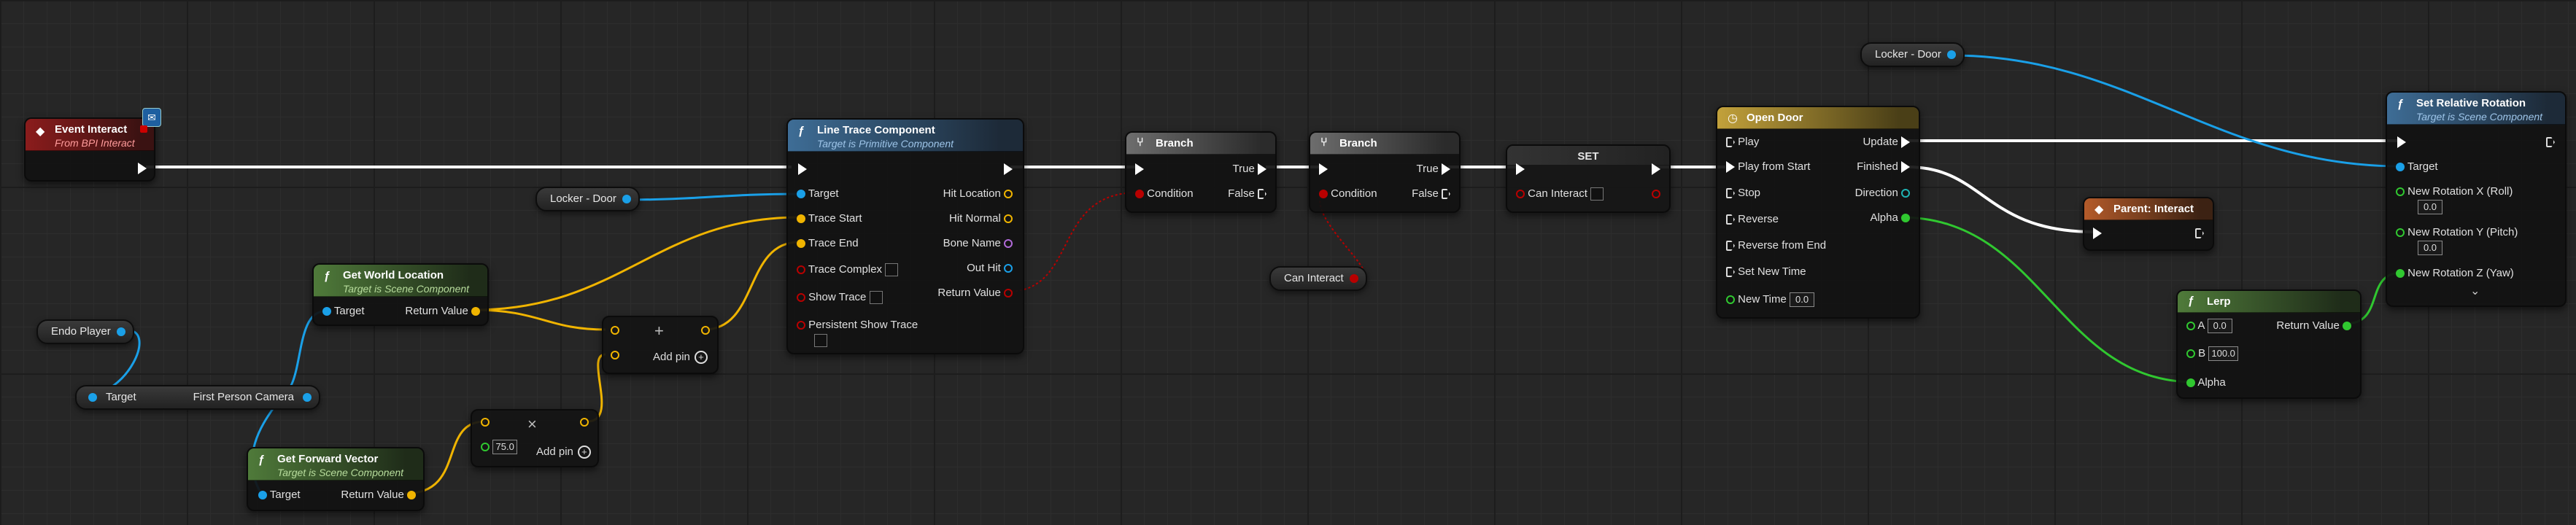 Image resolution: width=2576 pixels, height=525 pixels. What do you see at coordinates (1776, 245) in the screenshot?
I see `reverse-from-end-input: Reverse from End` at bounding box center [1776, 245].